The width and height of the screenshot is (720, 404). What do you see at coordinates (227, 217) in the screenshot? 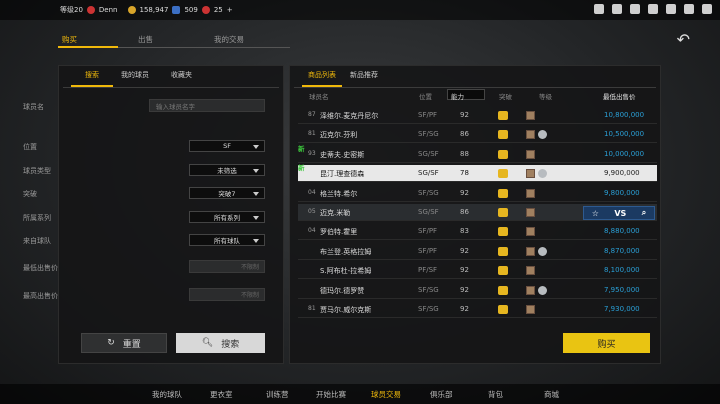
I see `series-dropdown: 所有系列` at bounding box center [227, 217].